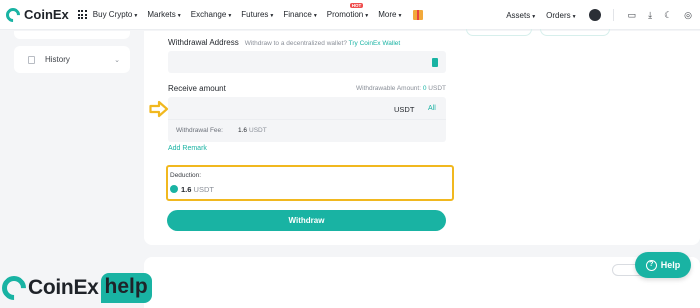  What do you see at coordinates (310, 183) in the screenshot?
I see `deduction-box: Deduction: 1.6 USDT` at bounding box center [310, 183].